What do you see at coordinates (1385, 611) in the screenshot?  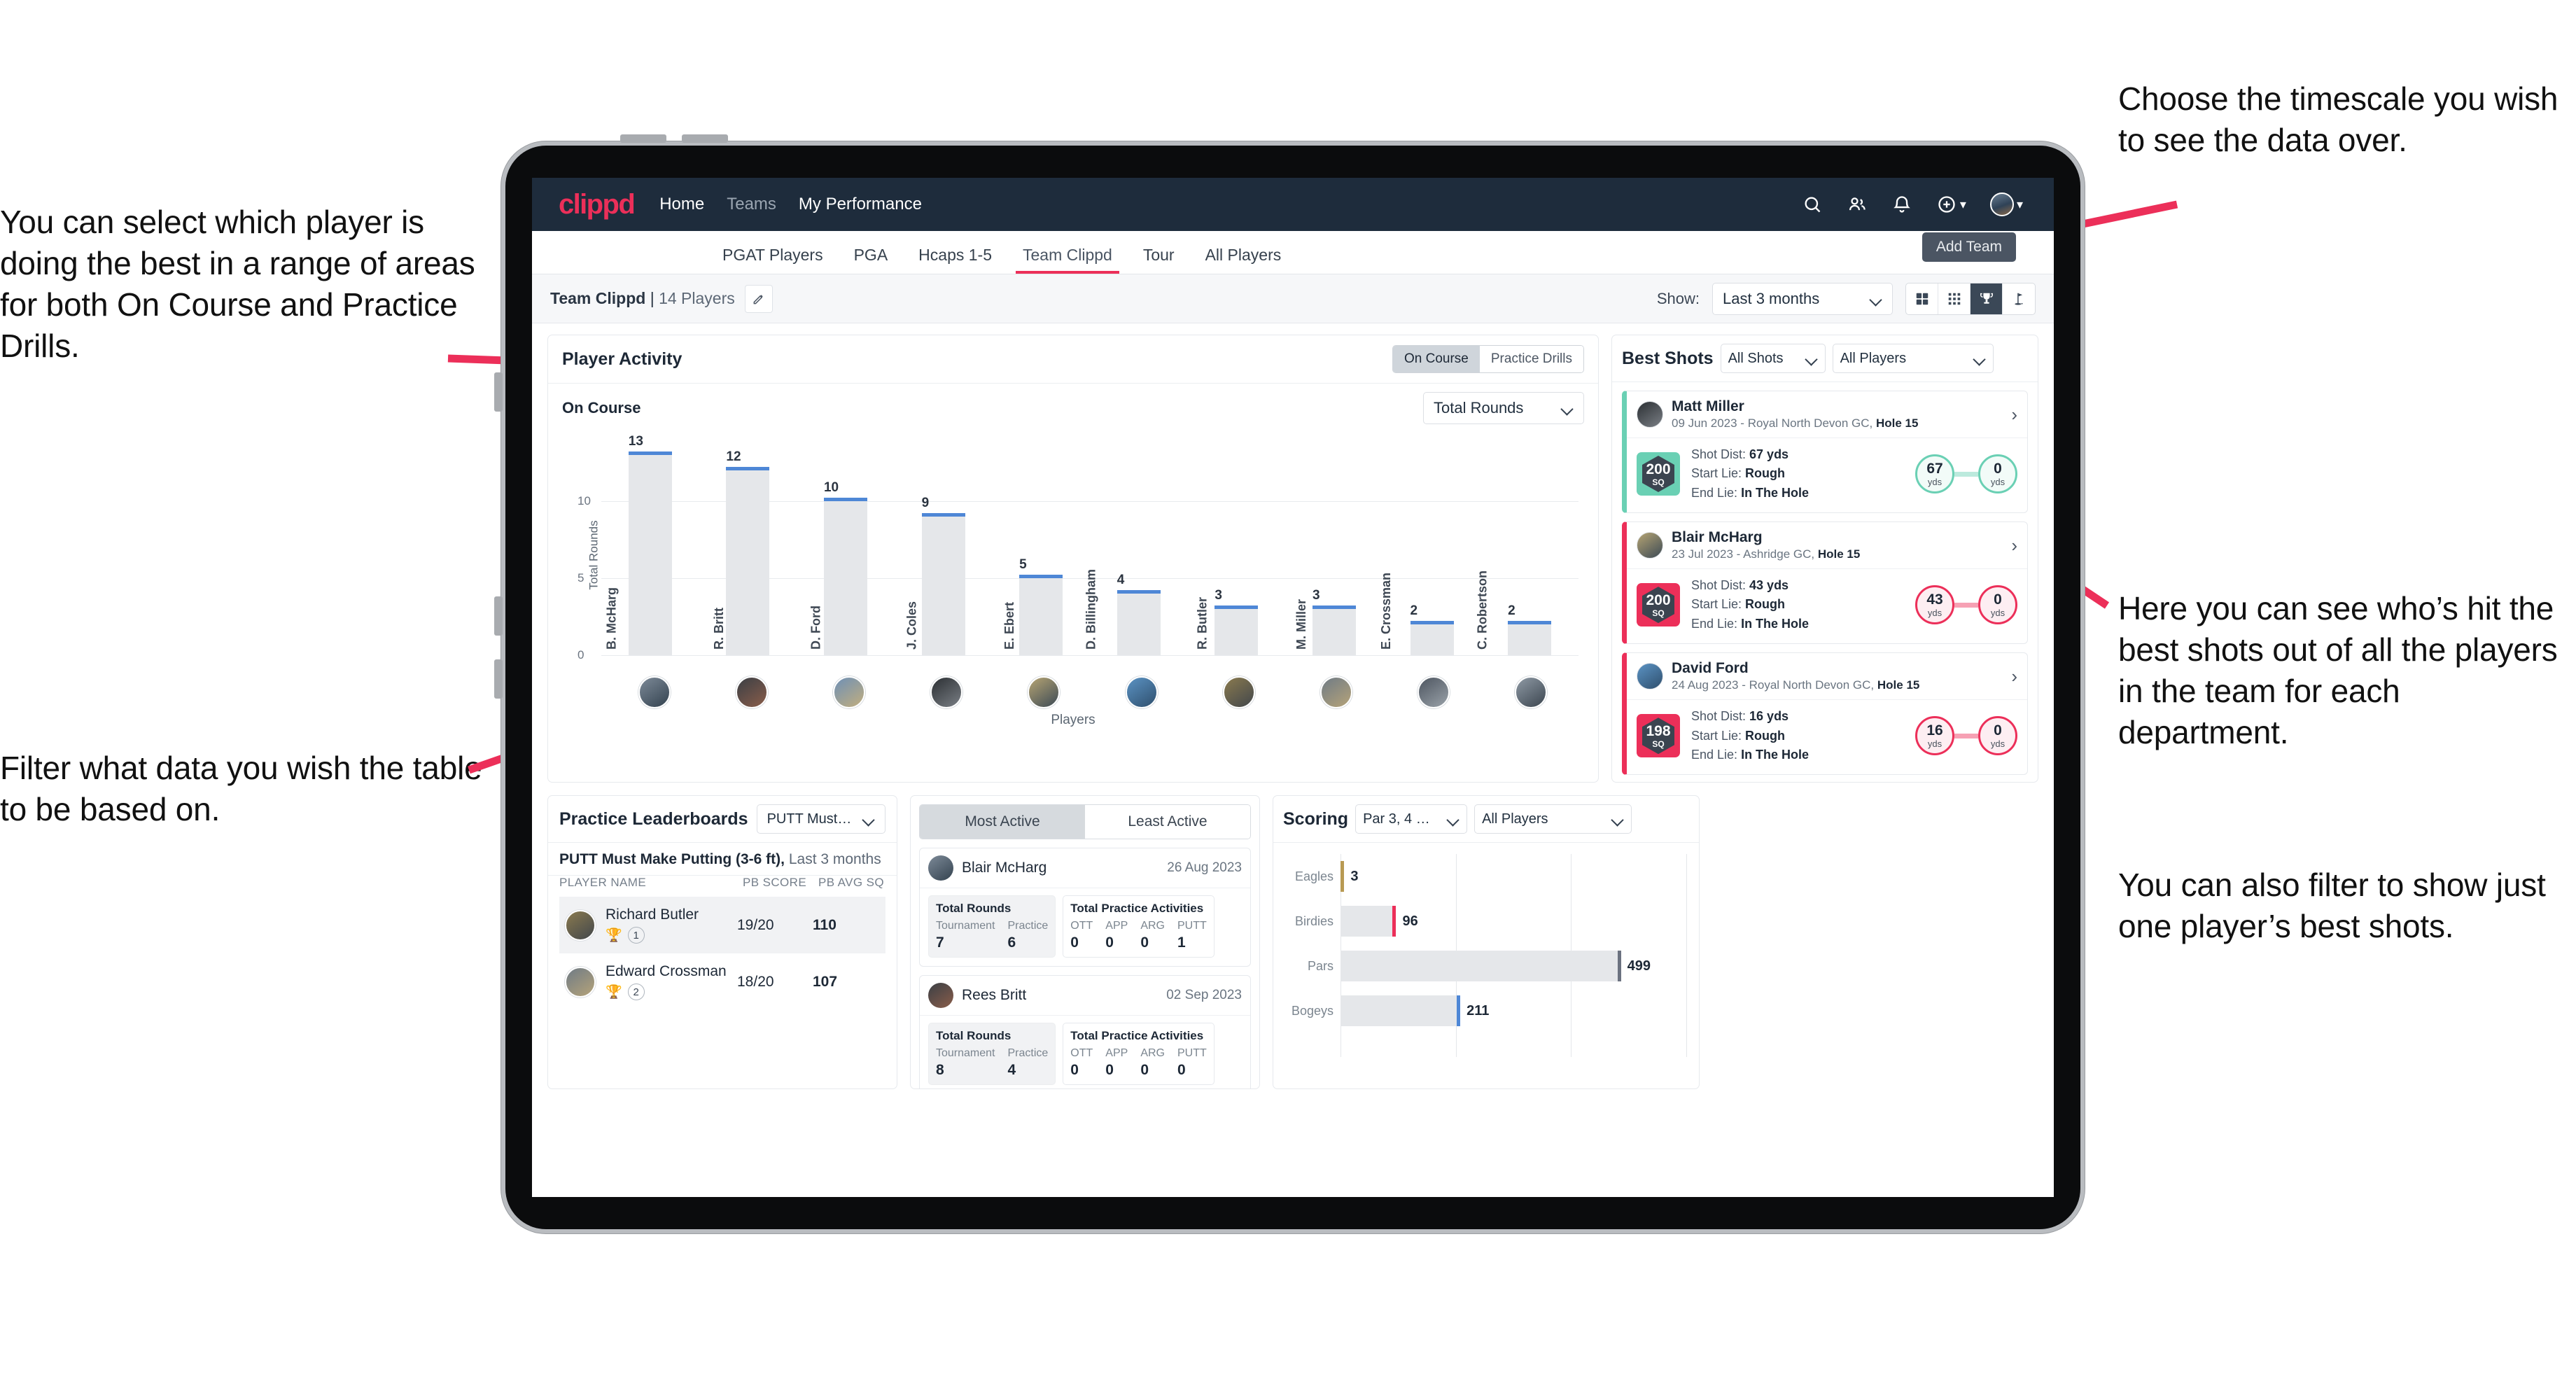 I see `bar-label: E. Crossman` at bounding box center [1385, 611].